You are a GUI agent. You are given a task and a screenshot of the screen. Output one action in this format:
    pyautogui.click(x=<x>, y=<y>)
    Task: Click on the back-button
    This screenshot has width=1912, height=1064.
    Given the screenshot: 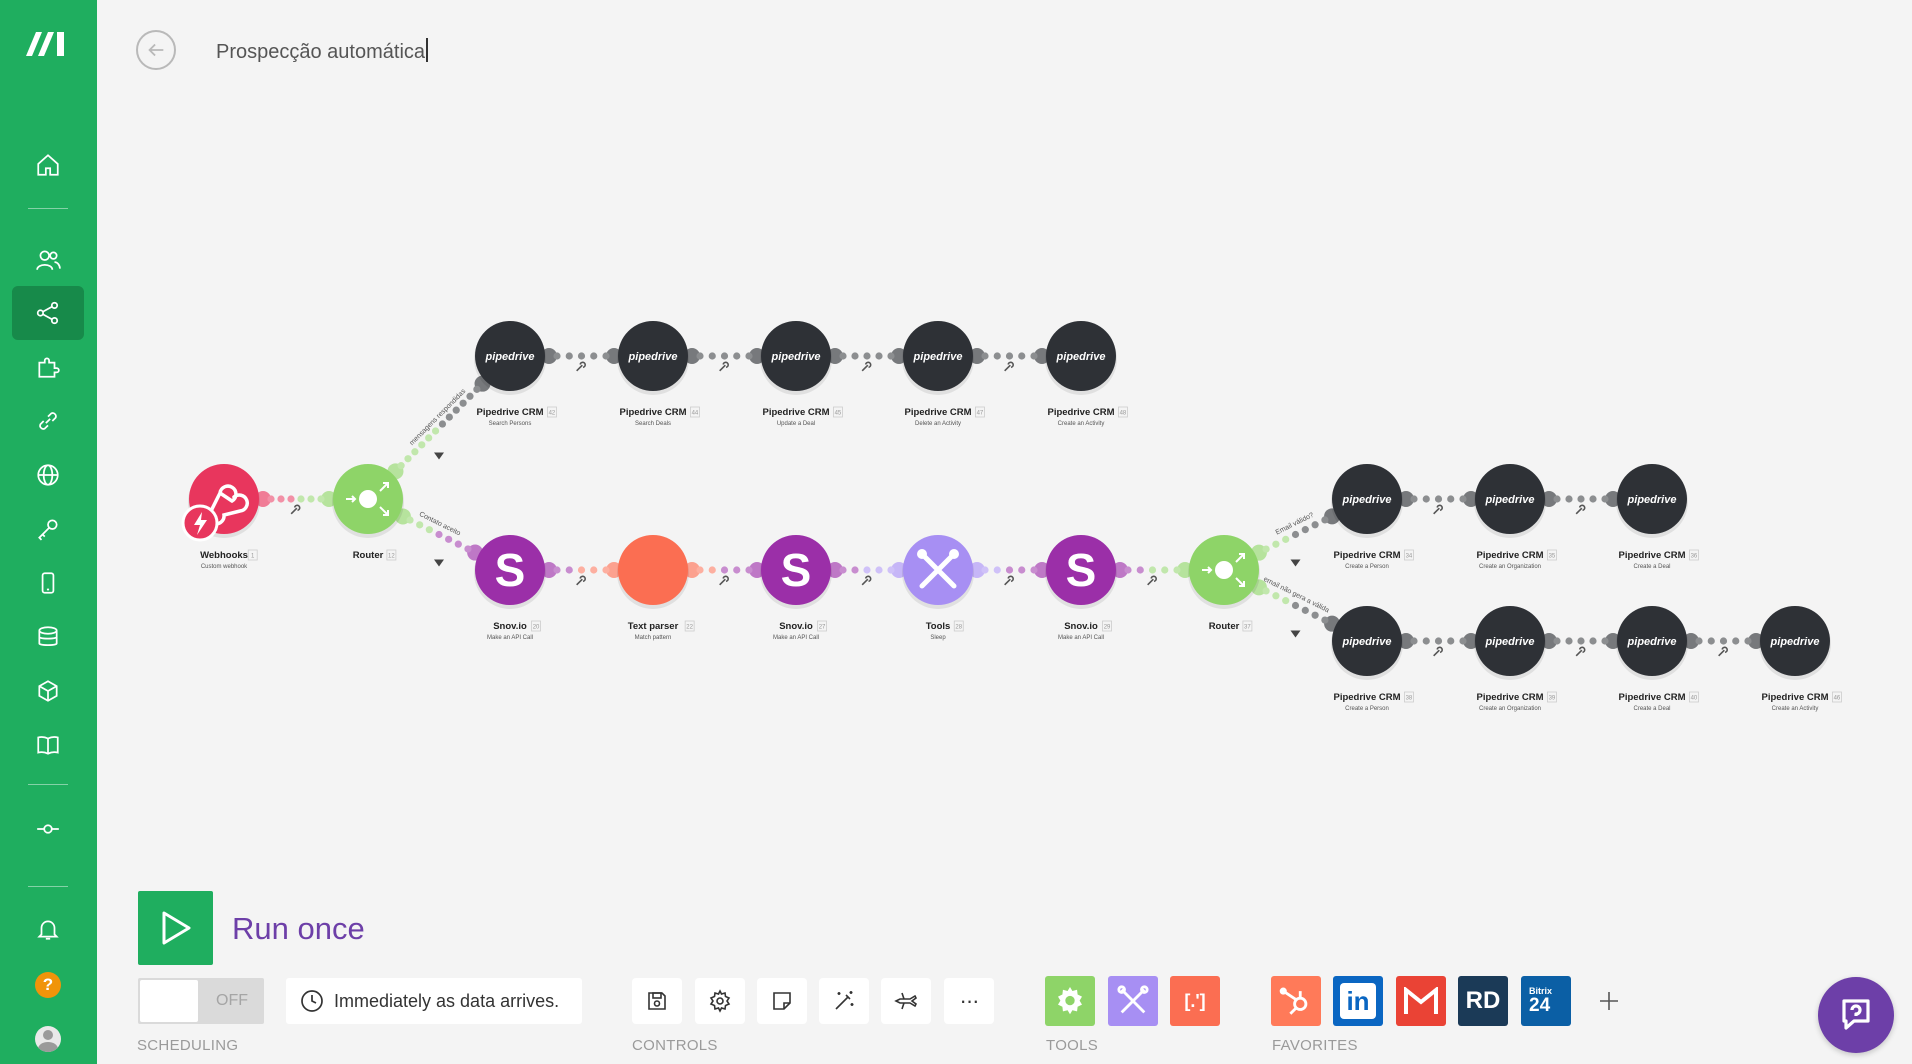 What is the action you would take?
    pyautogui.click(x=156, y=50)
    